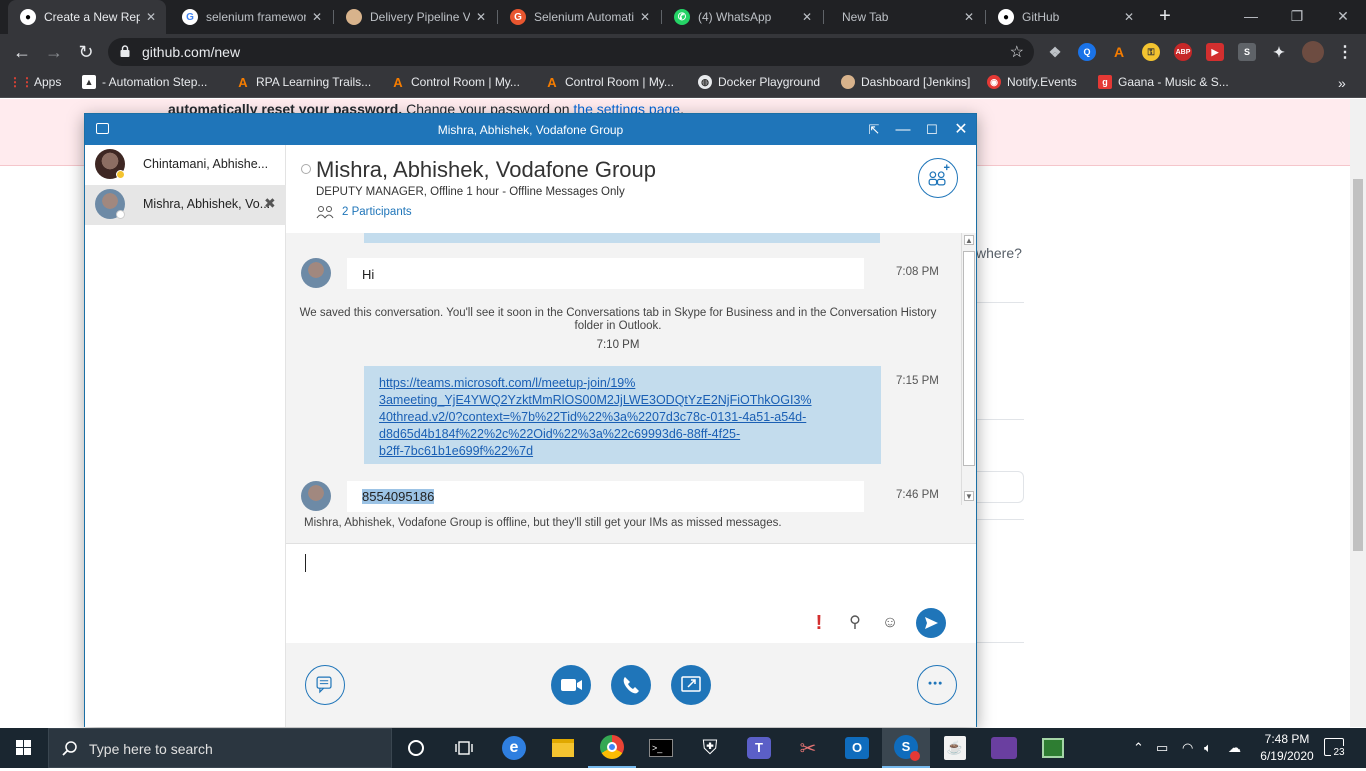  Describe the element at coordinates (185, 205) in the screenshot. I see `conversation-item-selected: Mishra, Abhishek, Vo... ✖` at that location.